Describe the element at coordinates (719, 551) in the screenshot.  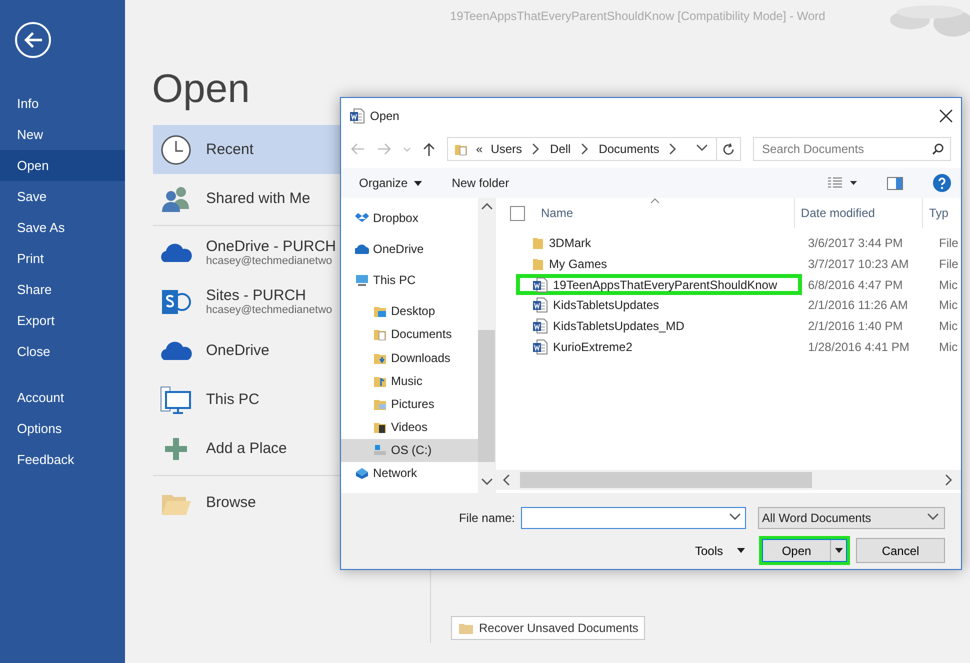
I see `tools-button: Tools` at that location.